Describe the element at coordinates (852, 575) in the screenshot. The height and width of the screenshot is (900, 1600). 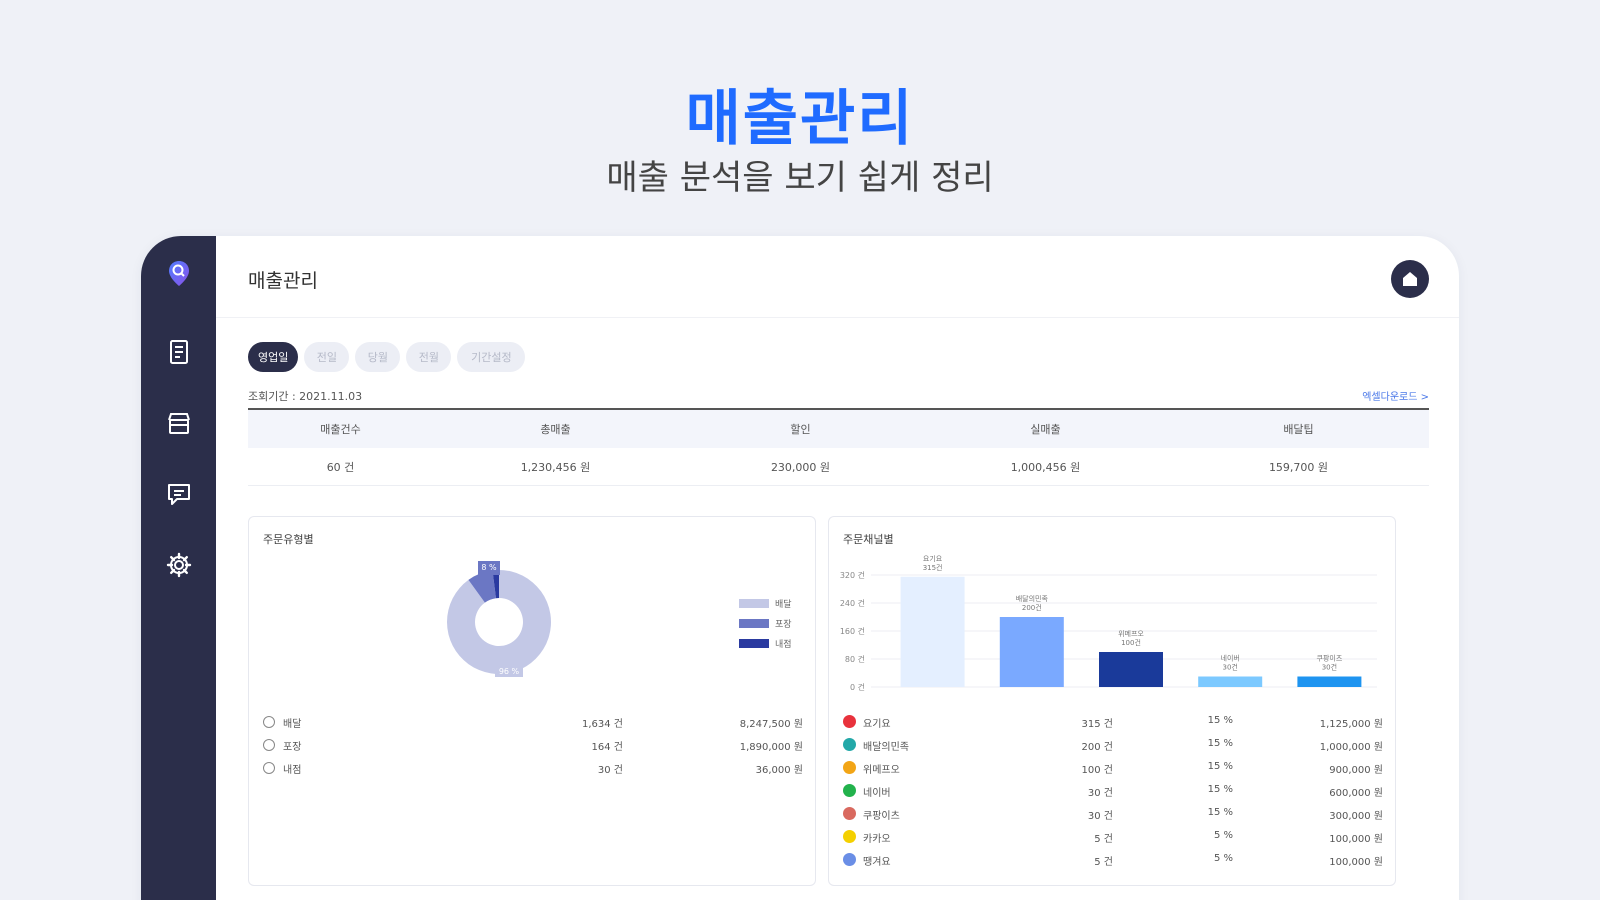
I see `y-tick-label: 320 건` at that location.